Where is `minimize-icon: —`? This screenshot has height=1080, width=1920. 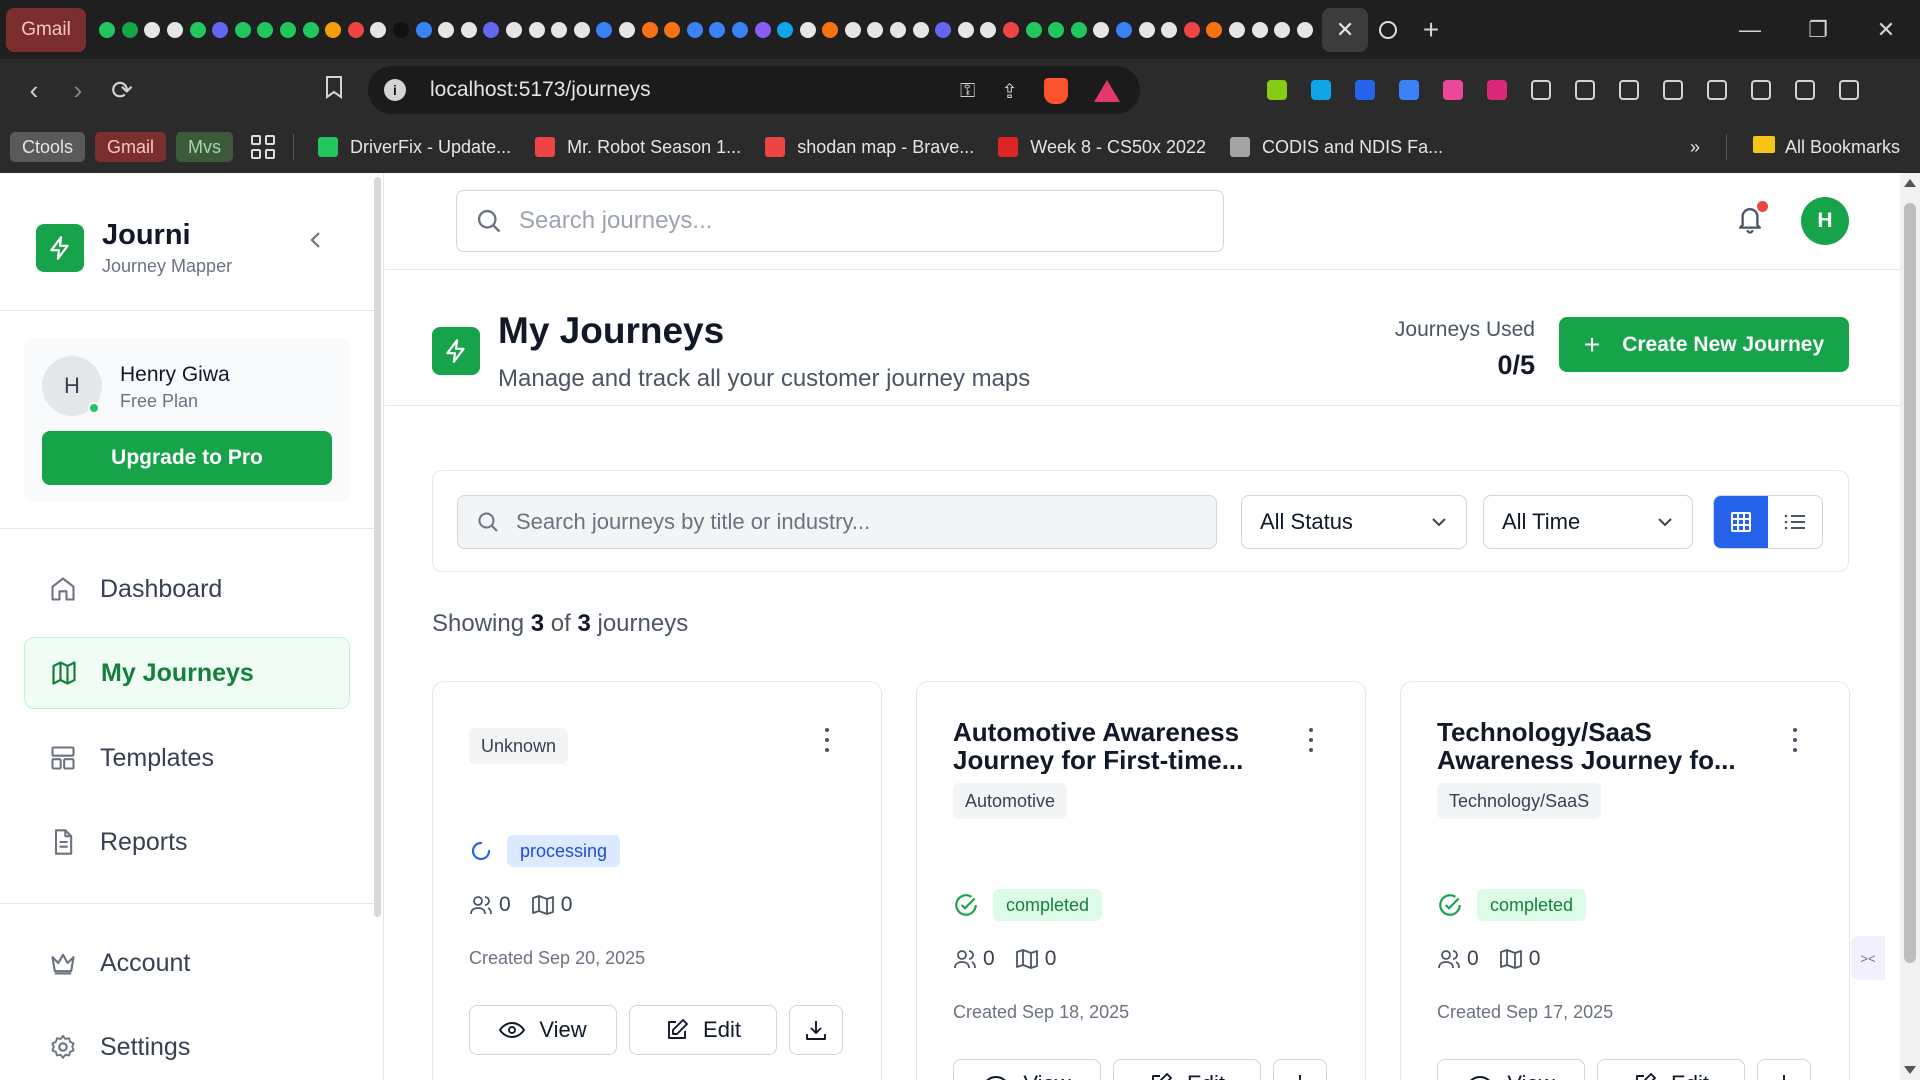
minimize-icon: — is located at coordinates (1750, 30).